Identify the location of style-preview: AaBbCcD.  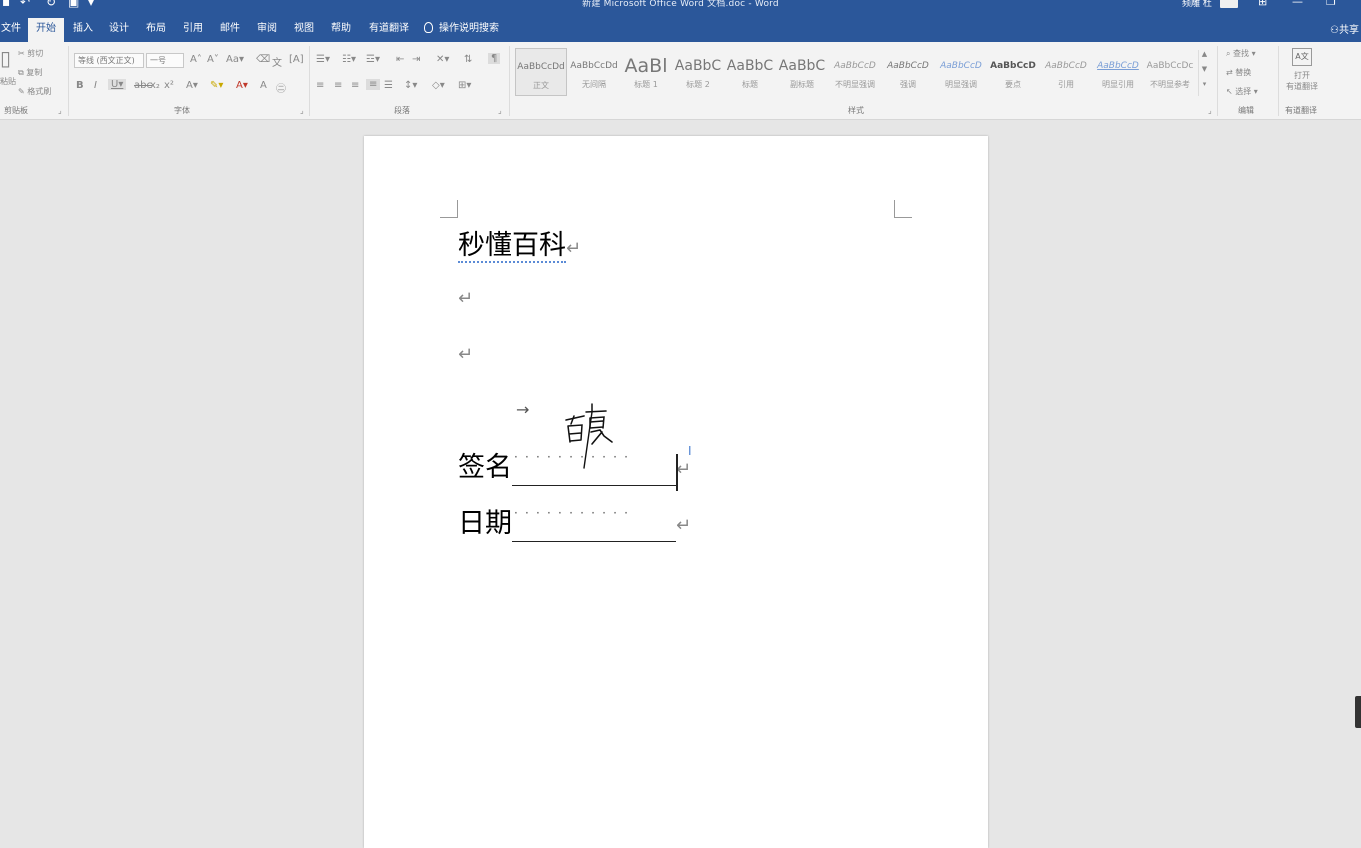
(1066, 66).